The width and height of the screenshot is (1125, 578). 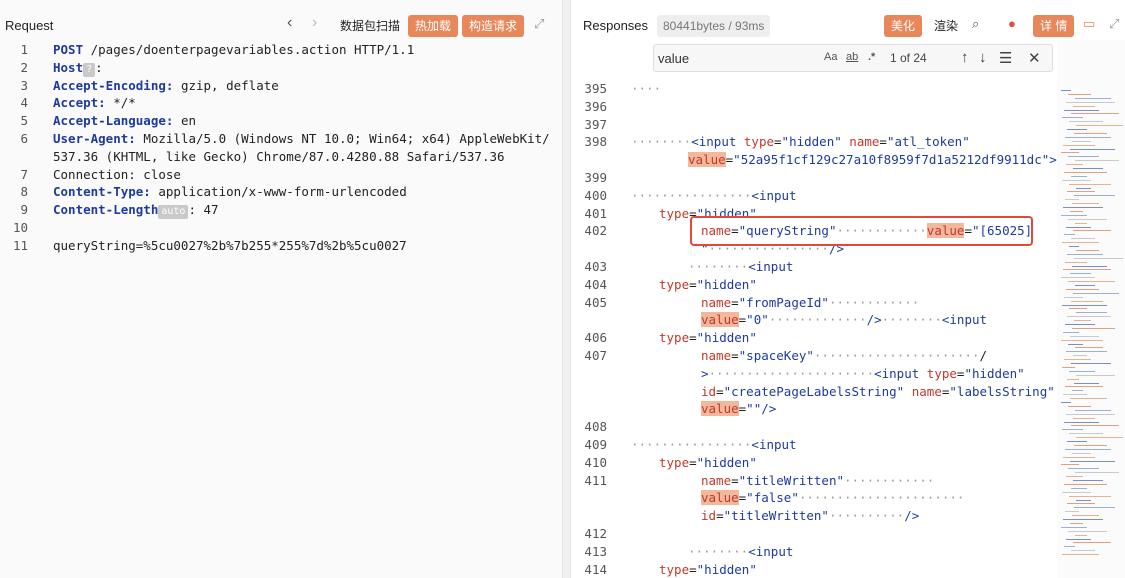 What do you see at coordinates (1005, 58) in the screenshot?
I see `menu-lines-icon: ☰` at bounding box center [1005, 58].